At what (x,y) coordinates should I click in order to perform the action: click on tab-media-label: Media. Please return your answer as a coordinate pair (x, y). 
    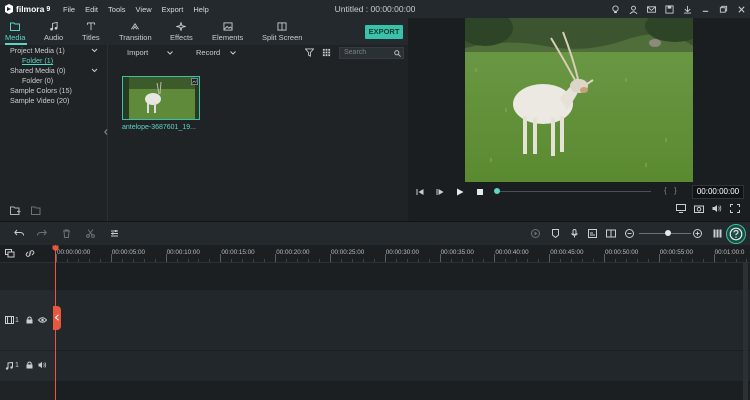
    Looking at the image, I should click on (15, 37).